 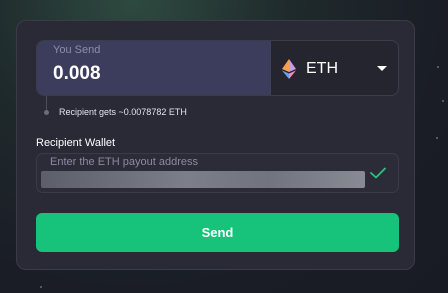 I want to click on recipient-wallet-field: Enter the ETH payout address, so click(x=217, y=173).